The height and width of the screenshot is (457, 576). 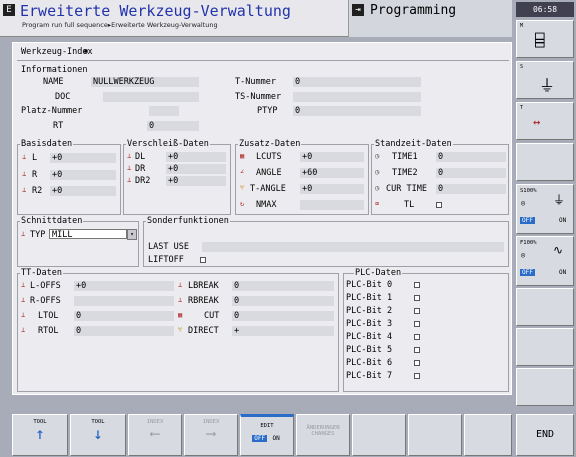 What do you see at coordinates (471, 173) in the screenshot?
I see `time2-field: 0` at bounding box center [471, 173].